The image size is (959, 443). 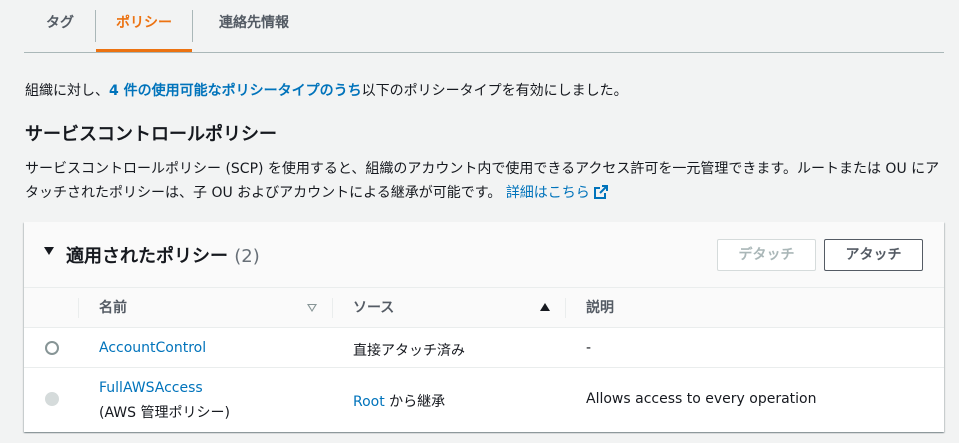 I want to click on detach-button: デタッチ, so click(x=766, y=255).